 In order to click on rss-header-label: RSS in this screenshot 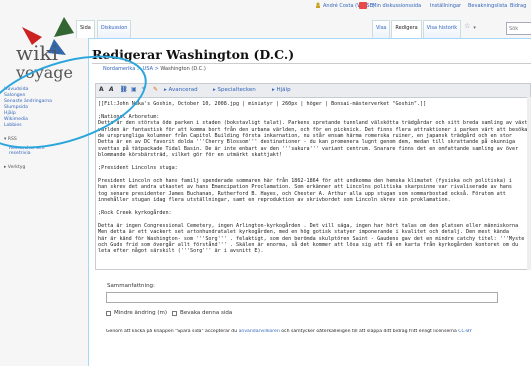, I will do `click(12, 139)`.